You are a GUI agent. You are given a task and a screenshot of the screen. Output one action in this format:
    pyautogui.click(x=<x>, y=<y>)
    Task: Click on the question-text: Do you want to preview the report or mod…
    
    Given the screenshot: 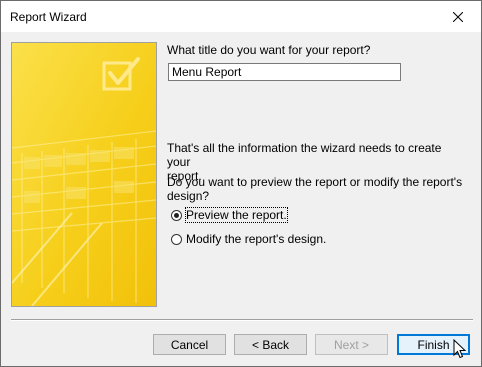 What is the action you would take?
    pyautogui.click(x=317, y=189)
    